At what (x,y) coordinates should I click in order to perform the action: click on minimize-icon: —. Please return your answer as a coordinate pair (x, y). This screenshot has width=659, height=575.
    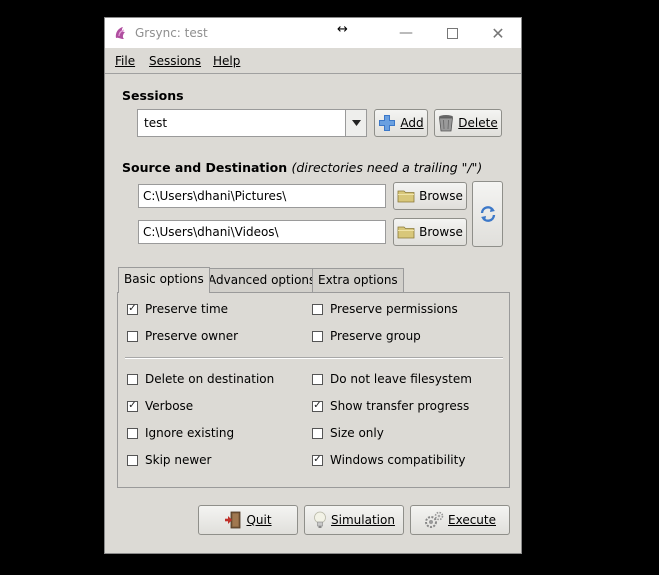
    Looking at the image, I should click on (406, 33).